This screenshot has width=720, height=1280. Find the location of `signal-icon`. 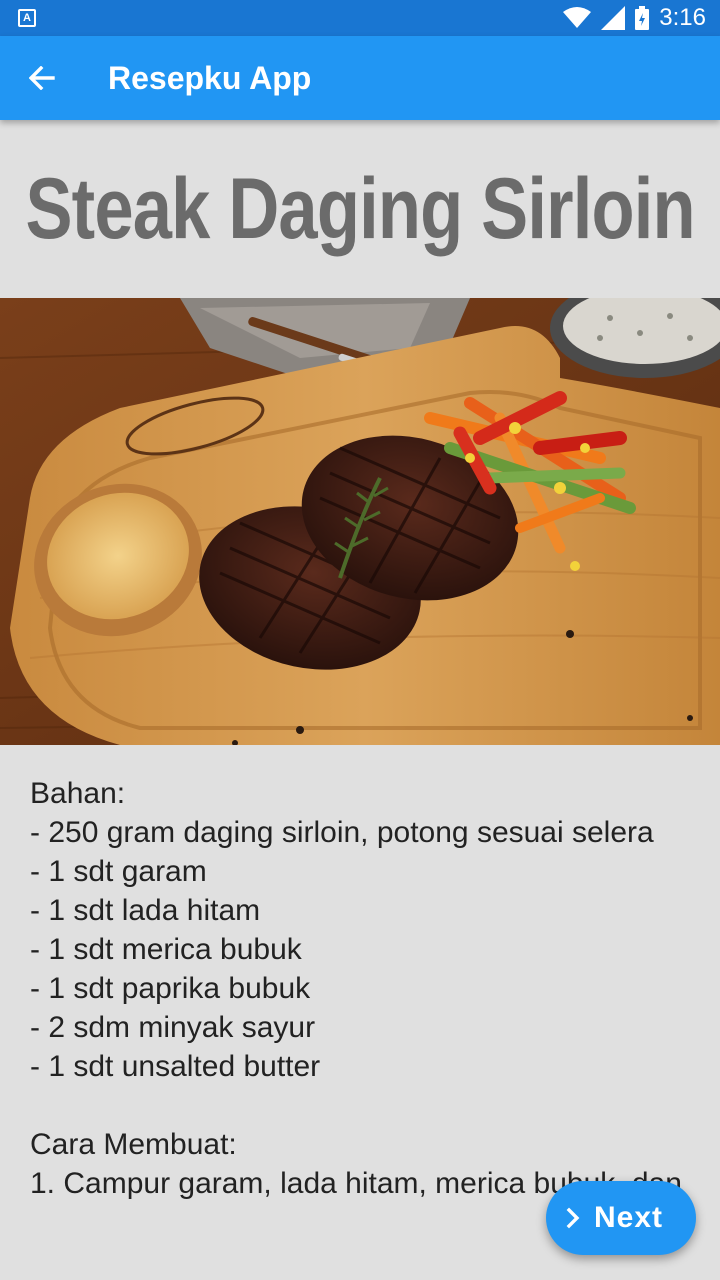

signal-icon is located at coordinates (613, 18).